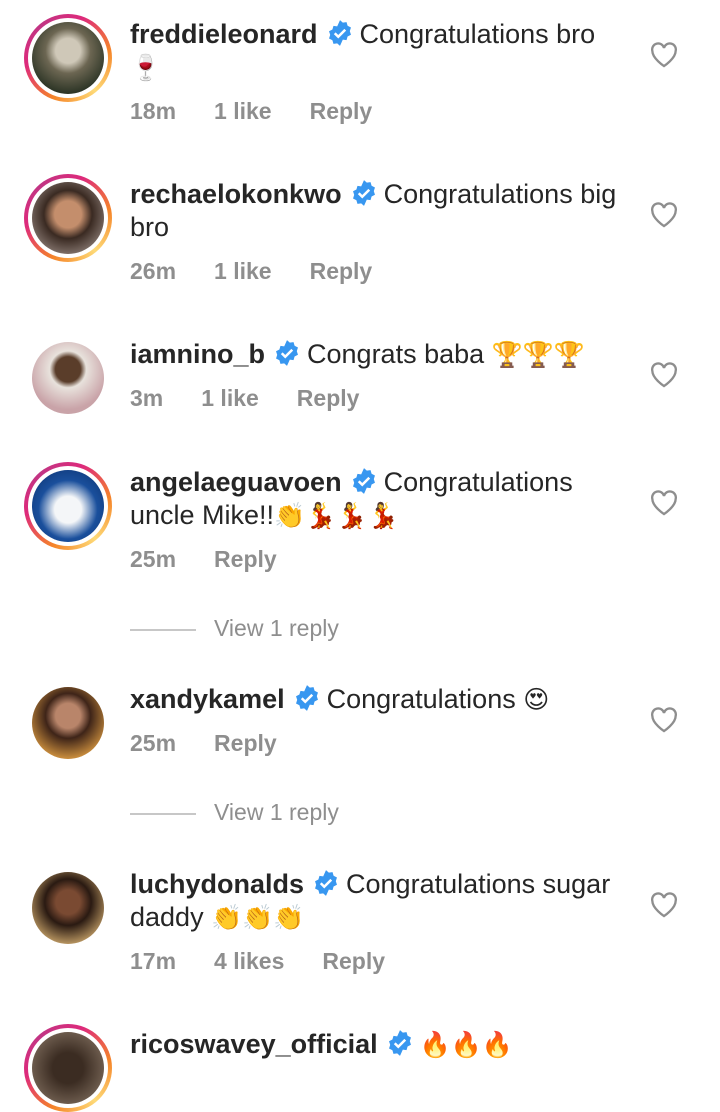 The width and height of the screenshot is (720, 1112). Describe the element at coordinates (150, 227) in the screenshot. I see `comment-text-cont: bro` at that location.